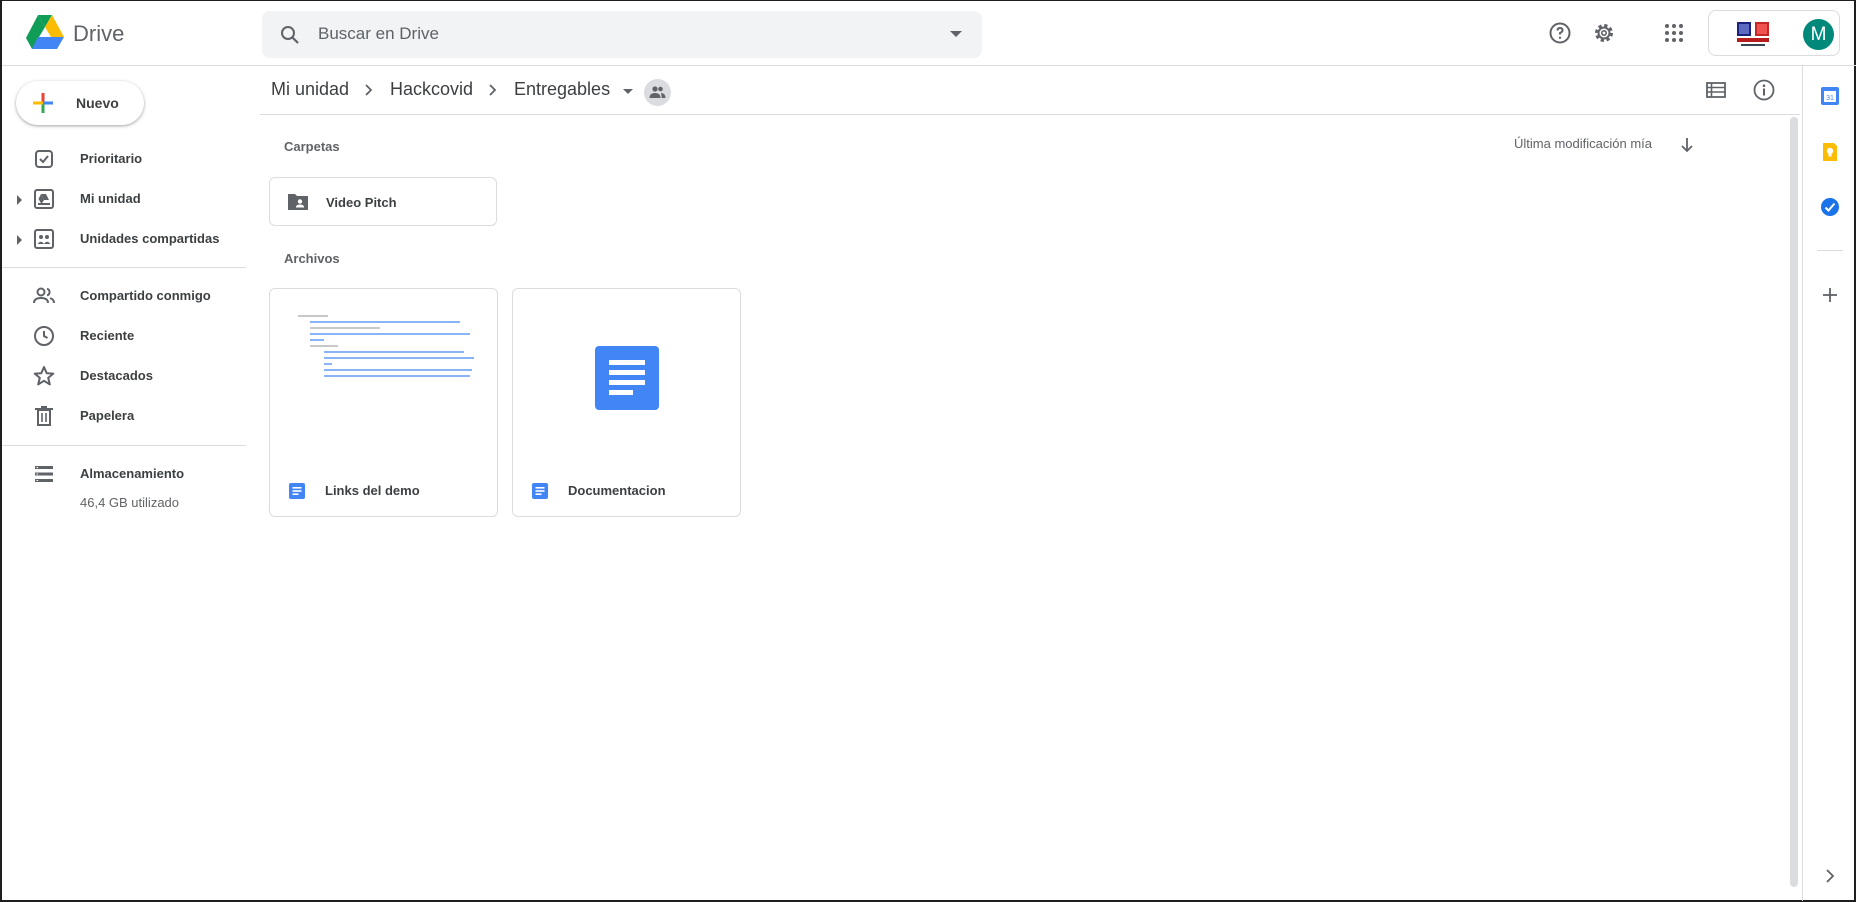 This screenshot has height=902, width=1856. I want to click on search-bar: Buscar en Drive, so click(622, 34).